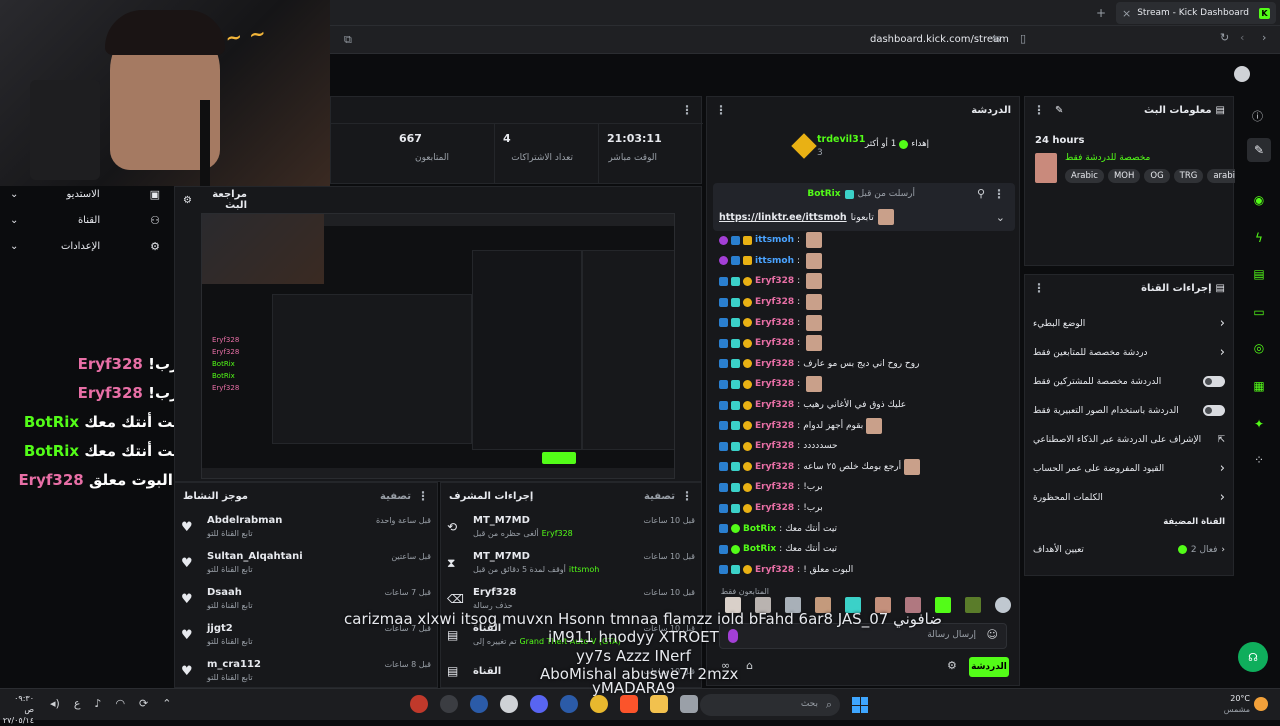  I want to click on toggle-switch, so click(1214, 381).